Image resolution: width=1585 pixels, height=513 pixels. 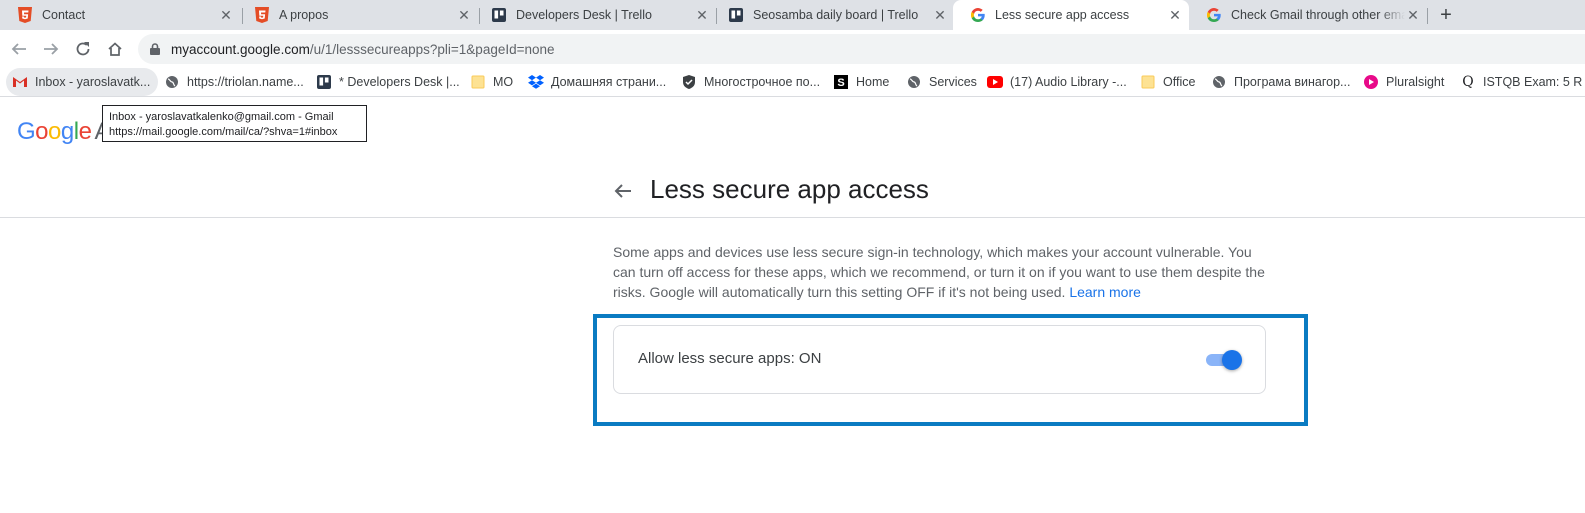 I want to click on toggle-thumb, so click(x=1232, y=360).